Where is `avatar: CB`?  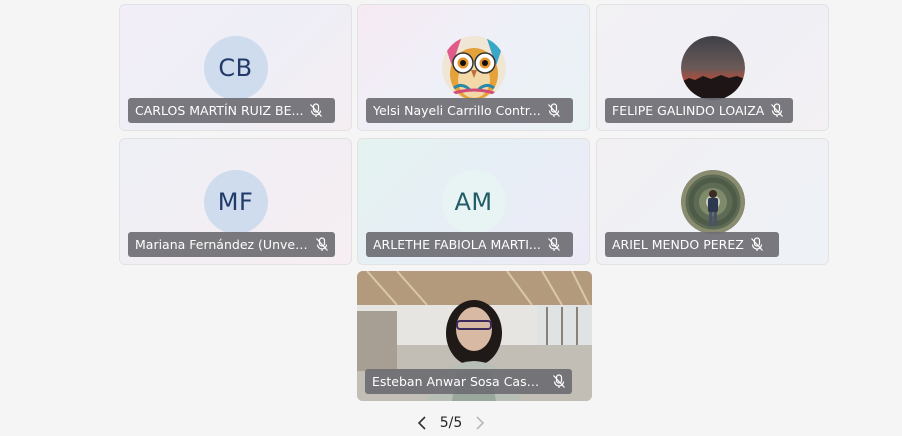
avatar: CB is located at coordinates (235, 68).